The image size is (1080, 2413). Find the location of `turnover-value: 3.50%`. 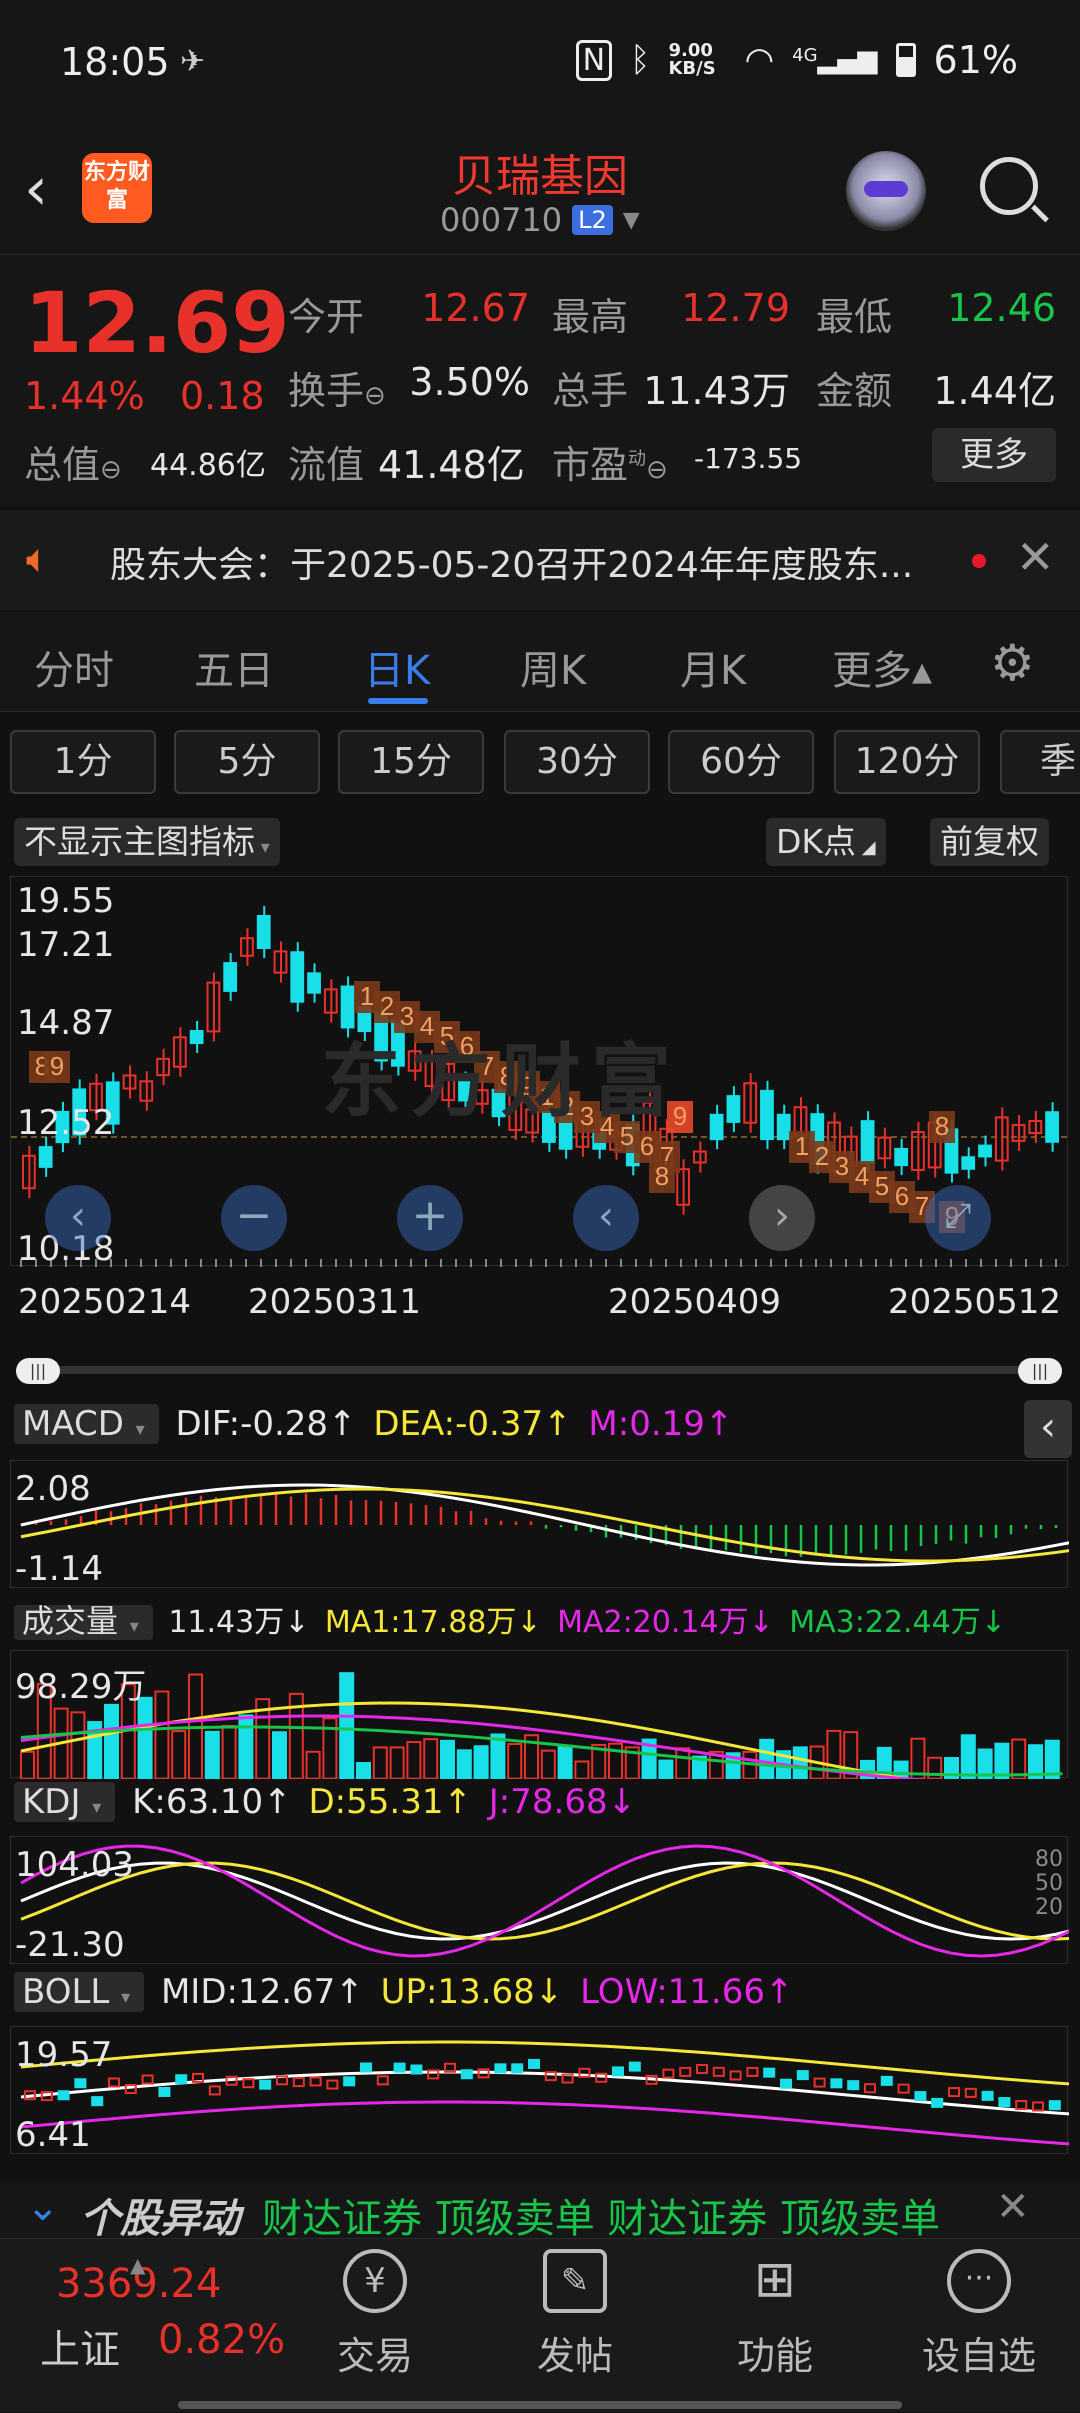

turnover-value: 3.50% is located at coordinates (469, 382).